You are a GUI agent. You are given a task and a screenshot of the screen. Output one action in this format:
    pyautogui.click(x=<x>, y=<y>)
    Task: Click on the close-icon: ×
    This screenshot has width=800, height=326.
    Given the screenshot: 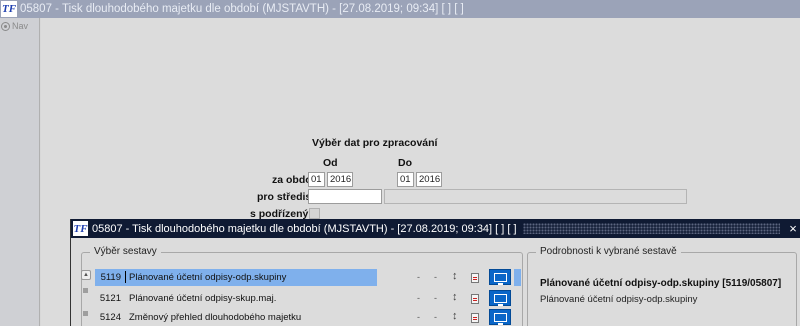 What is the action you would take?
    pyautogui.click(x=793, y=228)
    